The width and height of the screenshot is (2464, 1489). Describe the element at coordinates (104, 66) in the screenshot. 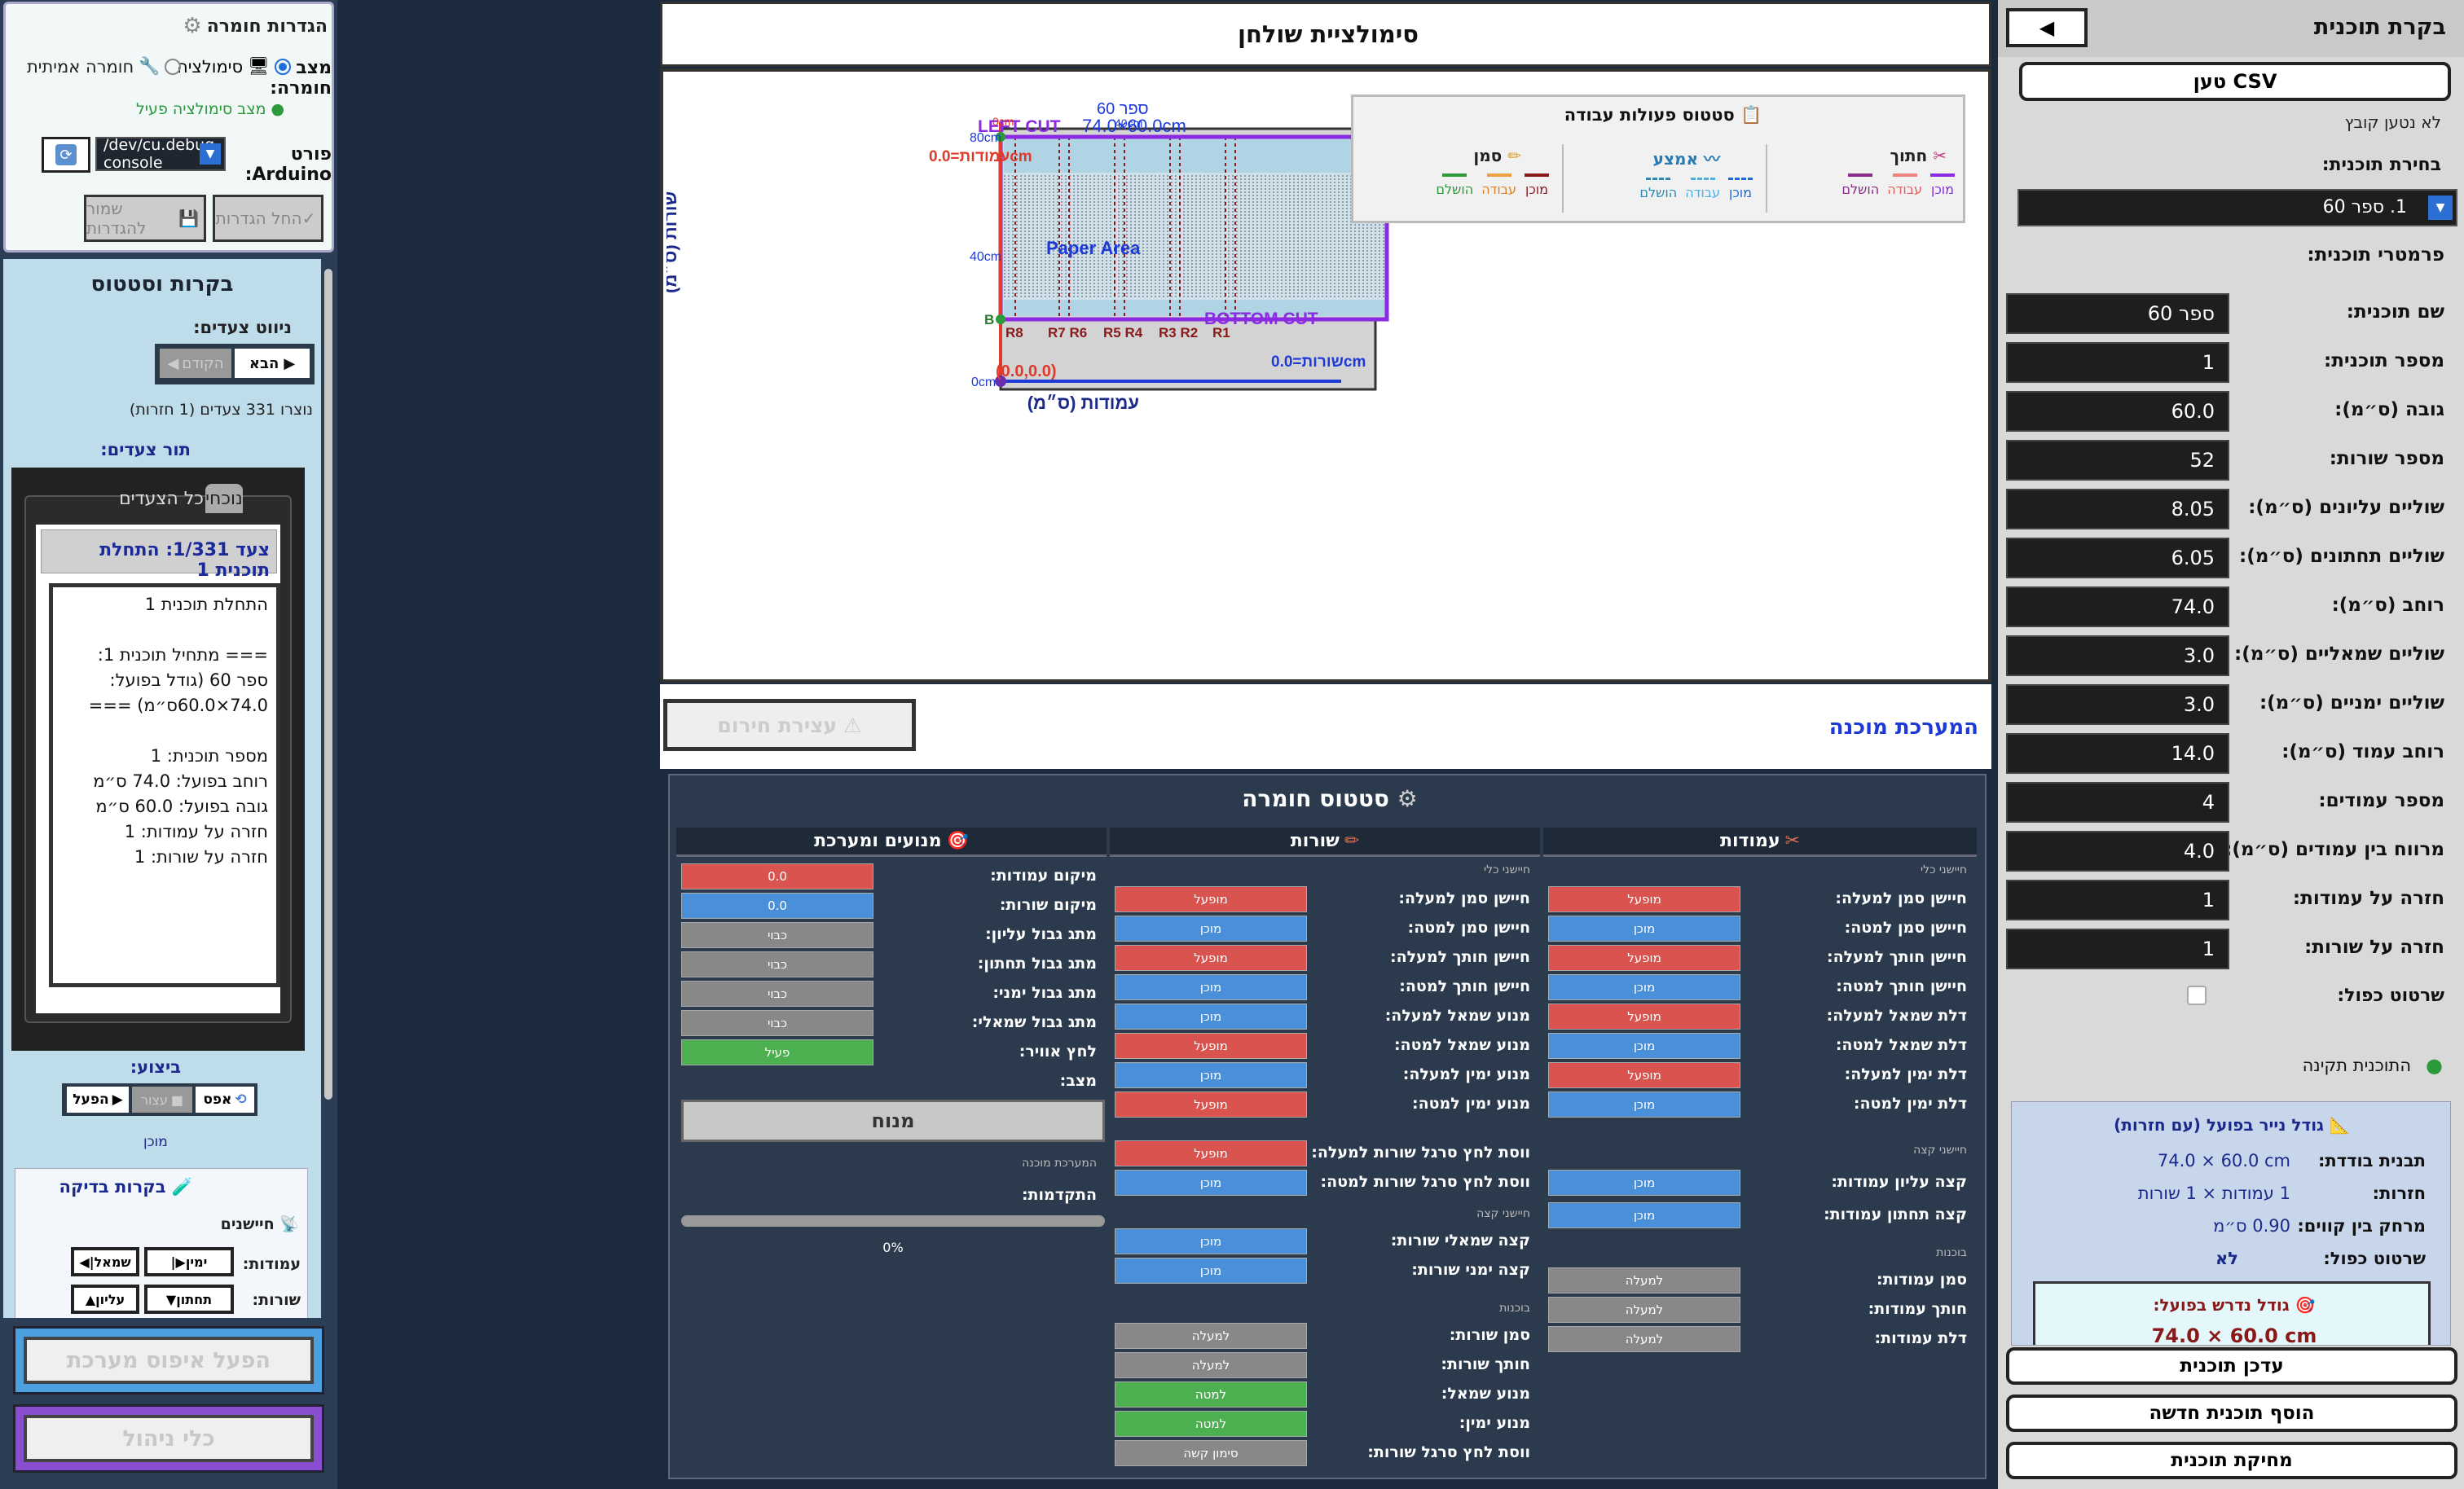

I see `mode-real-radio: 🔧 חומרה אמיתית` at that location.